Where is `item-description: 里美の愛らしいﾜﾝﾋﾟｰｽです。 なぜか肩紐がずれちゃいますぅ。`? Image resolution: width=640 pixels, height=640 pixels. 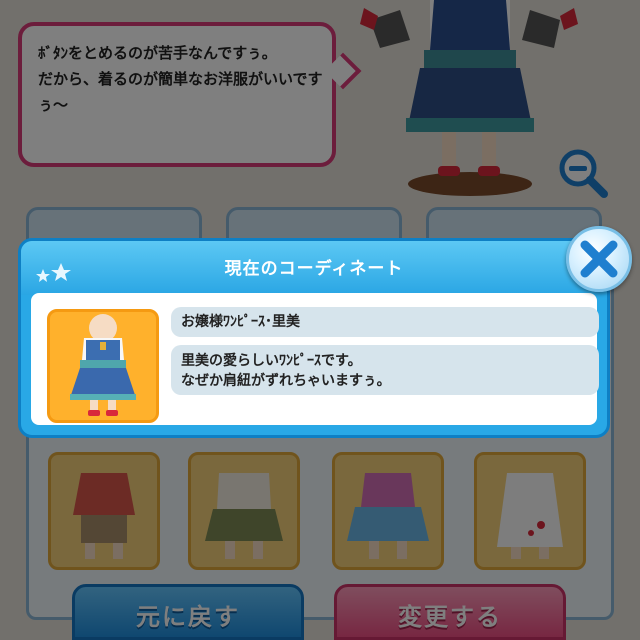 item-description: 里美の愛らしいﾜﾝﾋﾟｰｽです。 なぜか肩紐がずれちゃいますぅ。 is located at coordinates (385, 370).